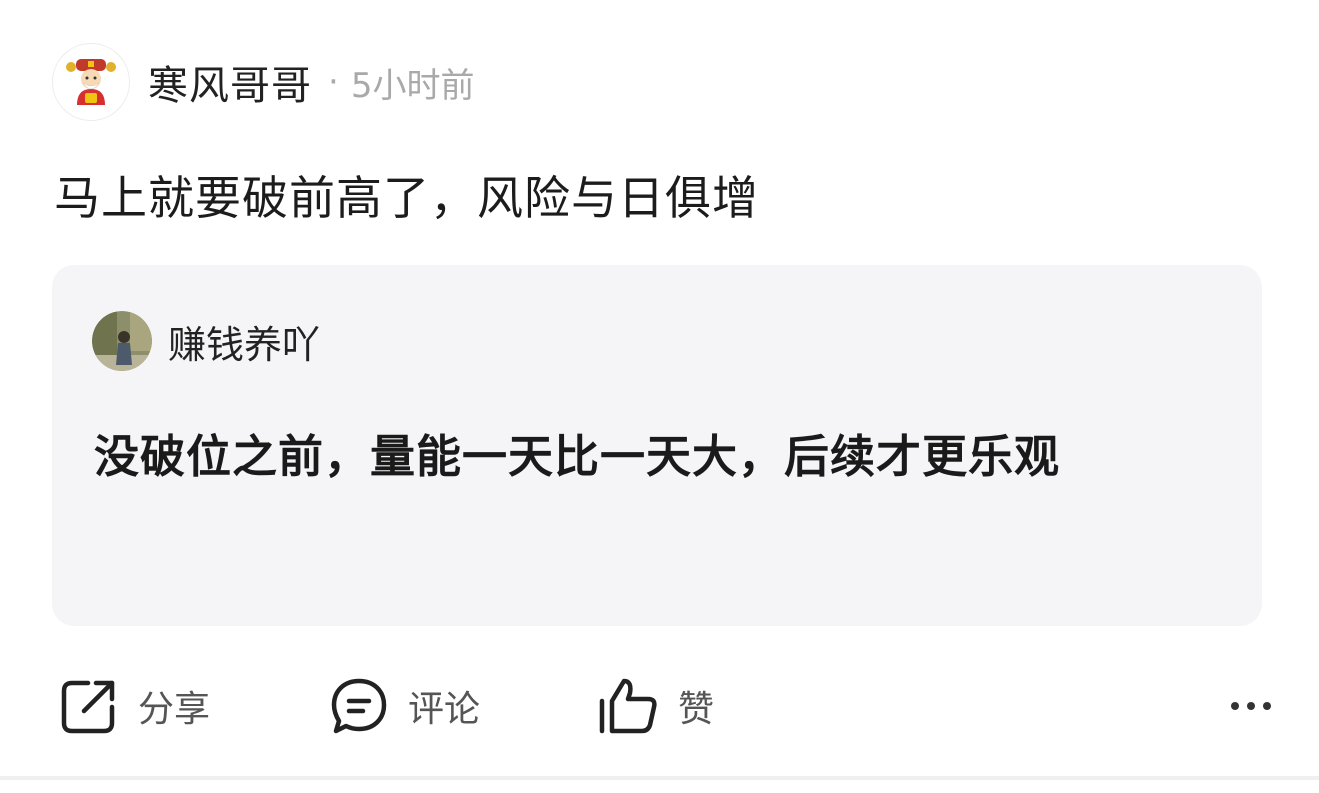 This screenshot has width=1319, height=793. I want to click on quoted-post-text: 没破位之前，量能一天比一天大，后续才更乐观, so click(577, 456).